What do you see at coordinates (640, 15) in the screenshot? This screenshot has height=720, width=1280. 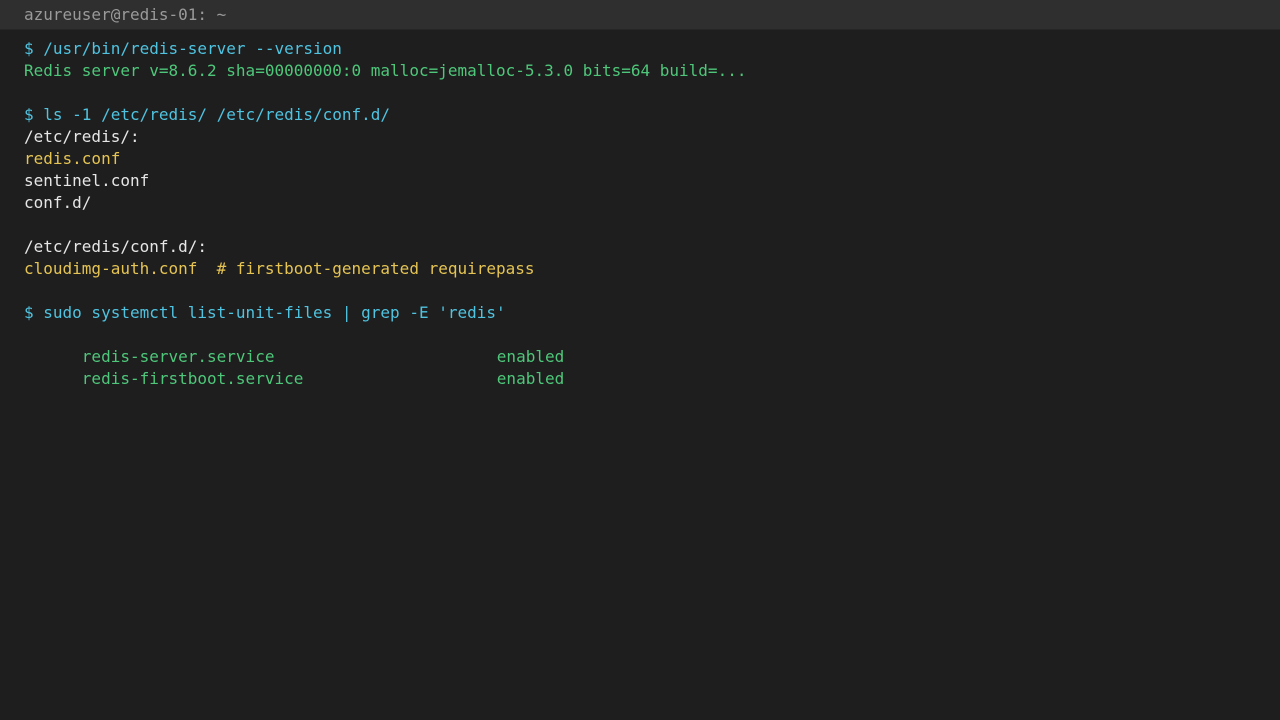 I see `window-title: azureuser@redis-01: ~` at bounding box center [640, 15].